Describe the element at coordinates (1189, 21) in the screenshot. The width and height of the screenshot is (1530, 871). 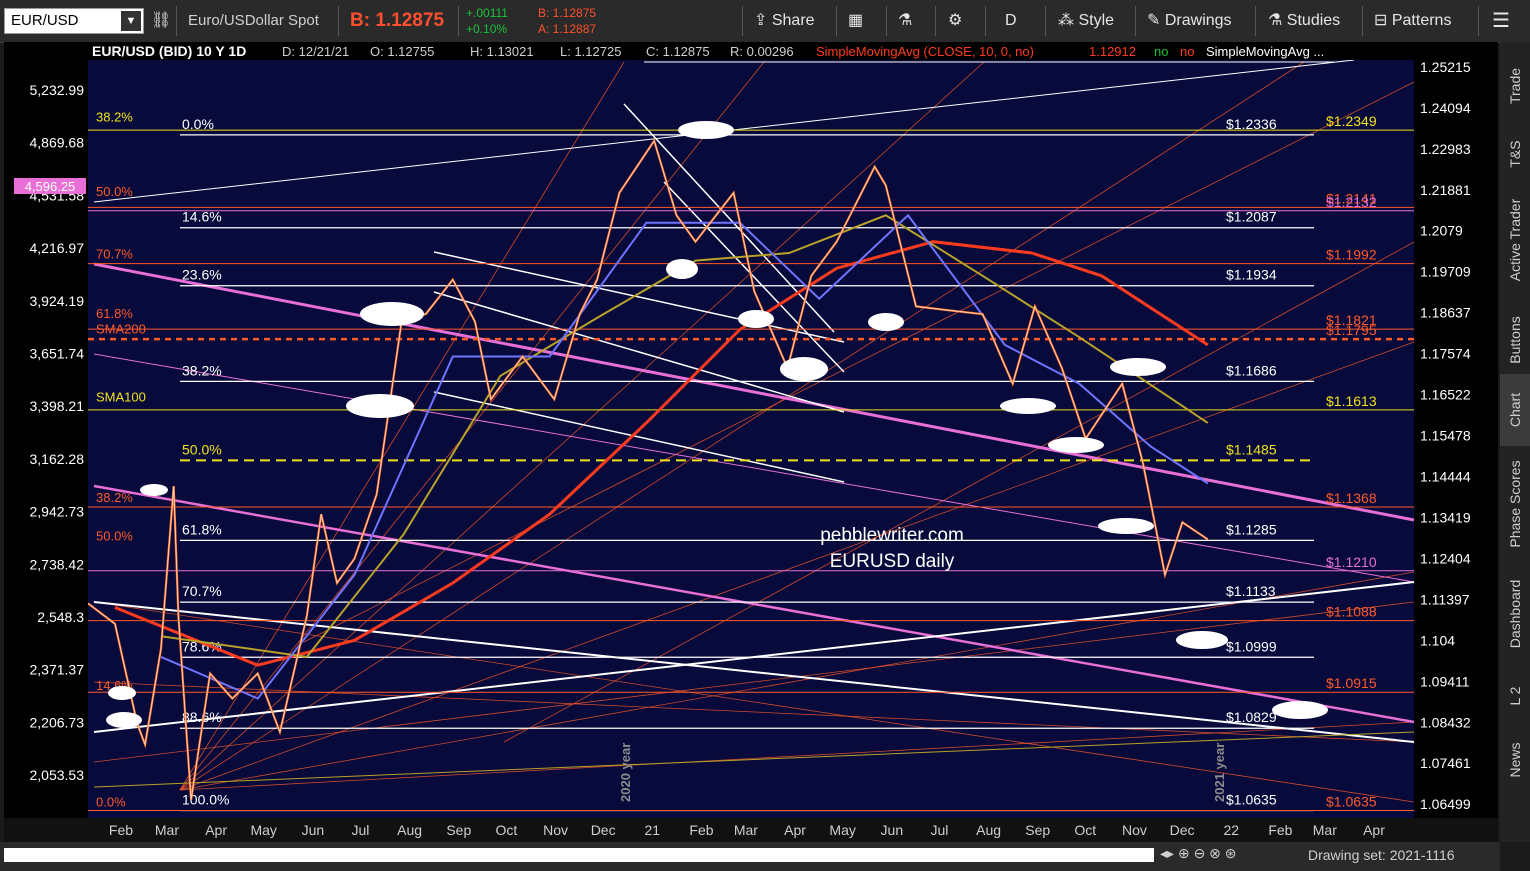
I see `drawings-button: ✎ Drawings` at that location.